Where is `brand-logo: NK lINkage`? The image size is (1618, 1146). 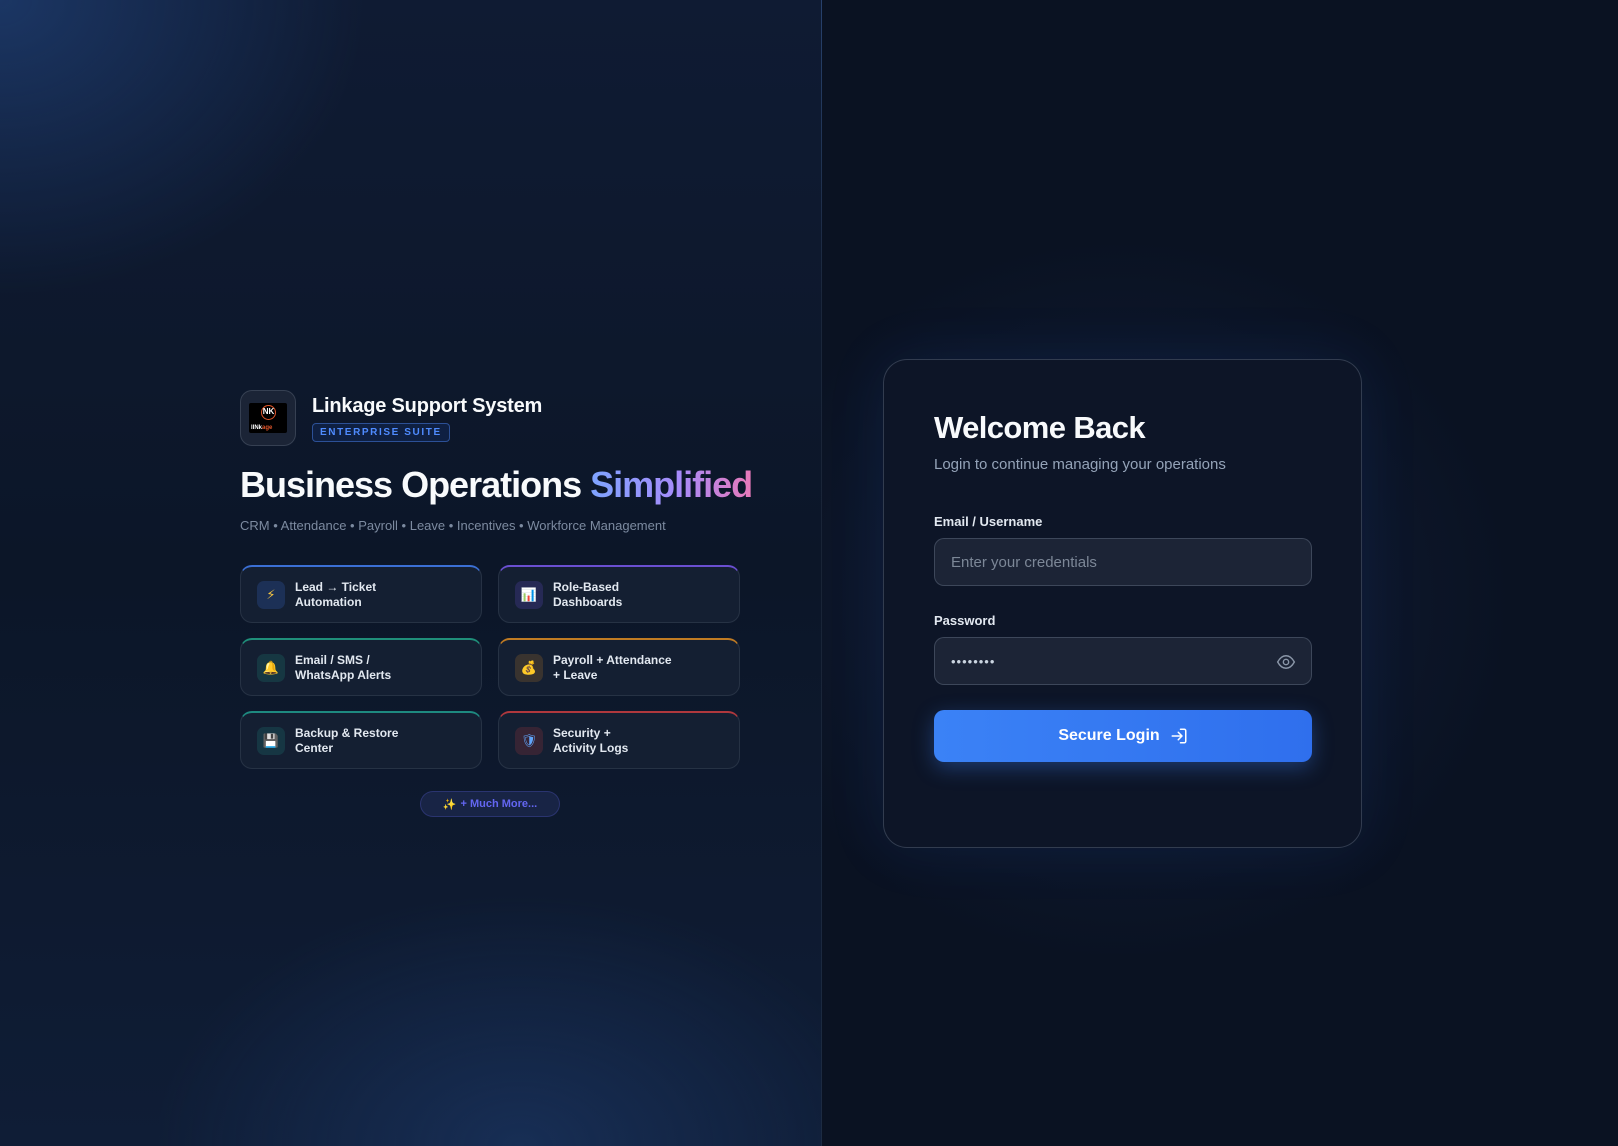 brand-logo: NK lINkage is located at coordinates (268, 418).